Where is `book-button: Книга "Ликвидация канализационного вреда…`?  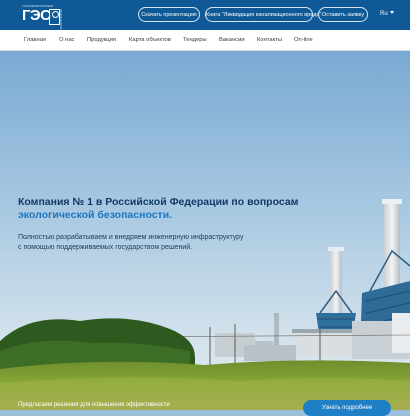
book-button: Книга "Ликвидация канализационного вреда… is located at coordinates (263, 14).